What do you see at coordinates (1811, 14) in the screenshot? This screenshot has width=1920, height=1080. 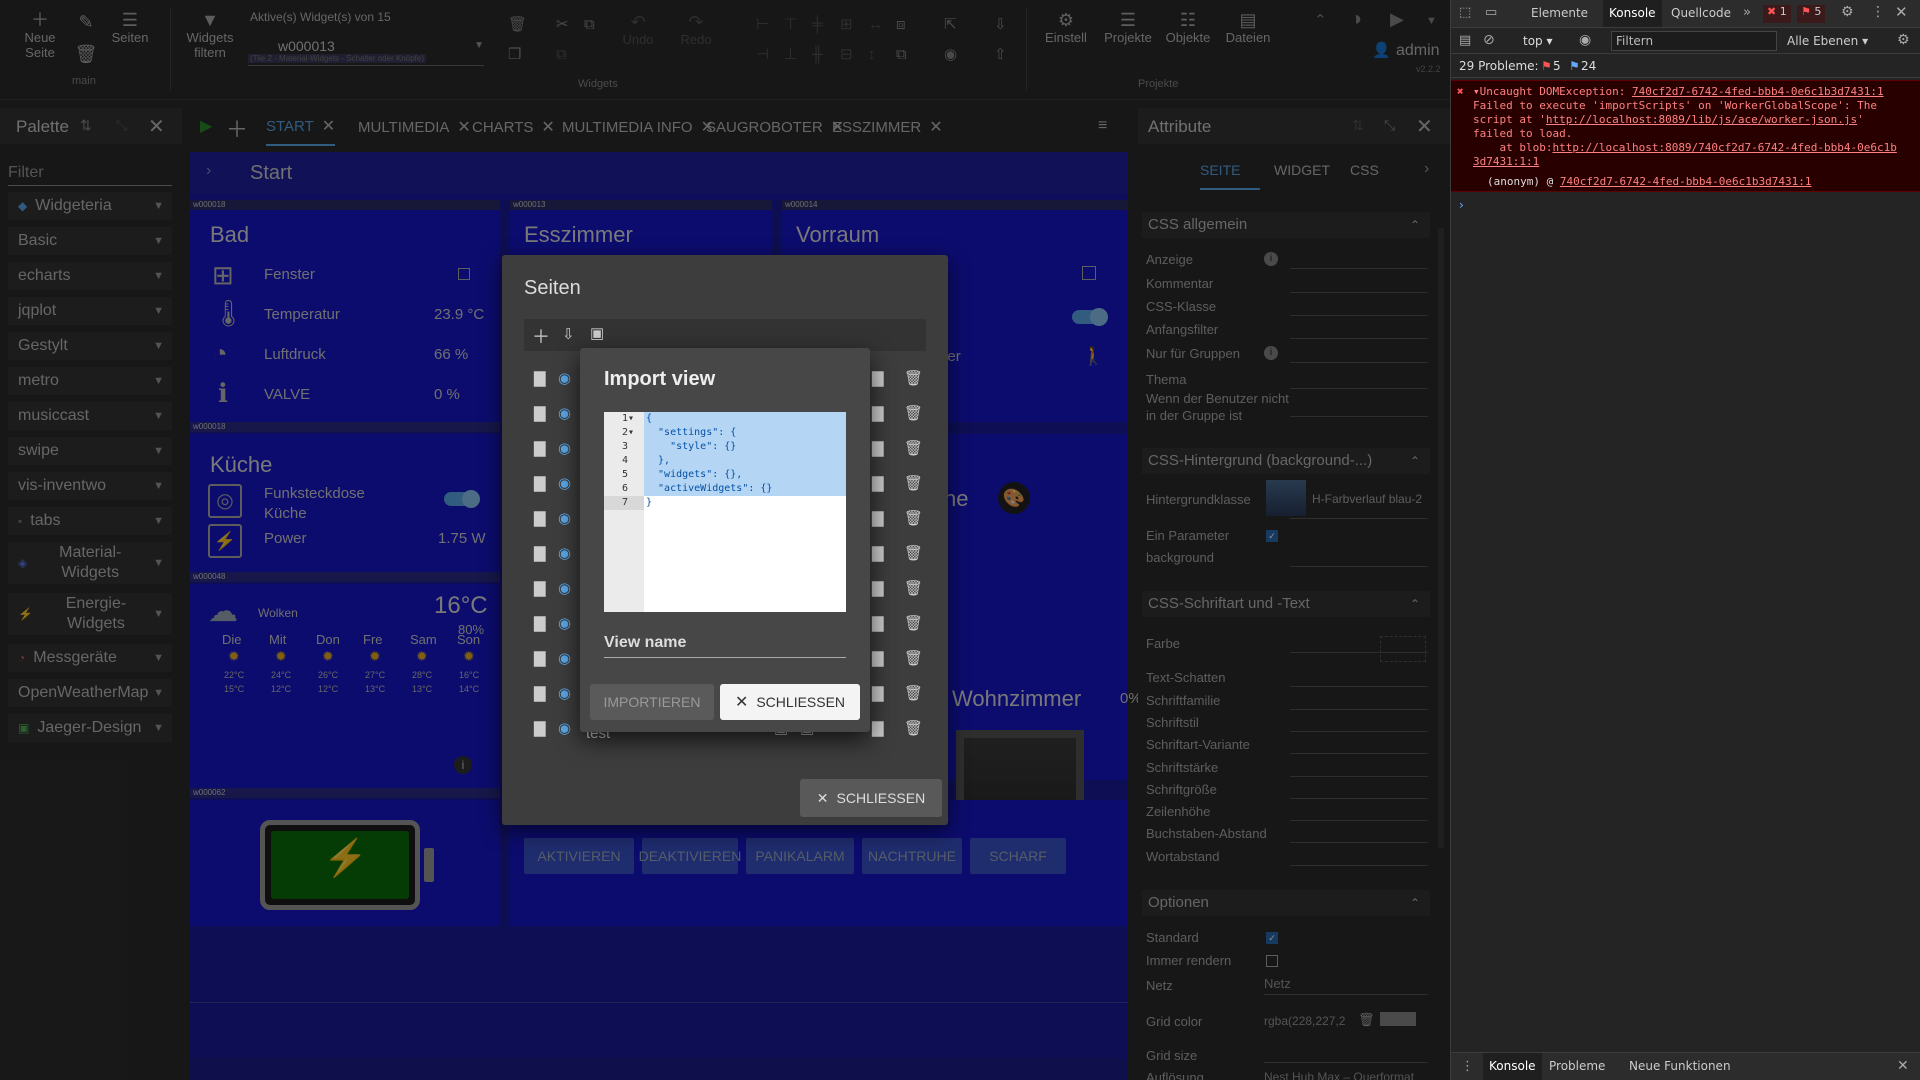 I see `warning-badge: ⚑ 5` at bounding box center [1811, 14].